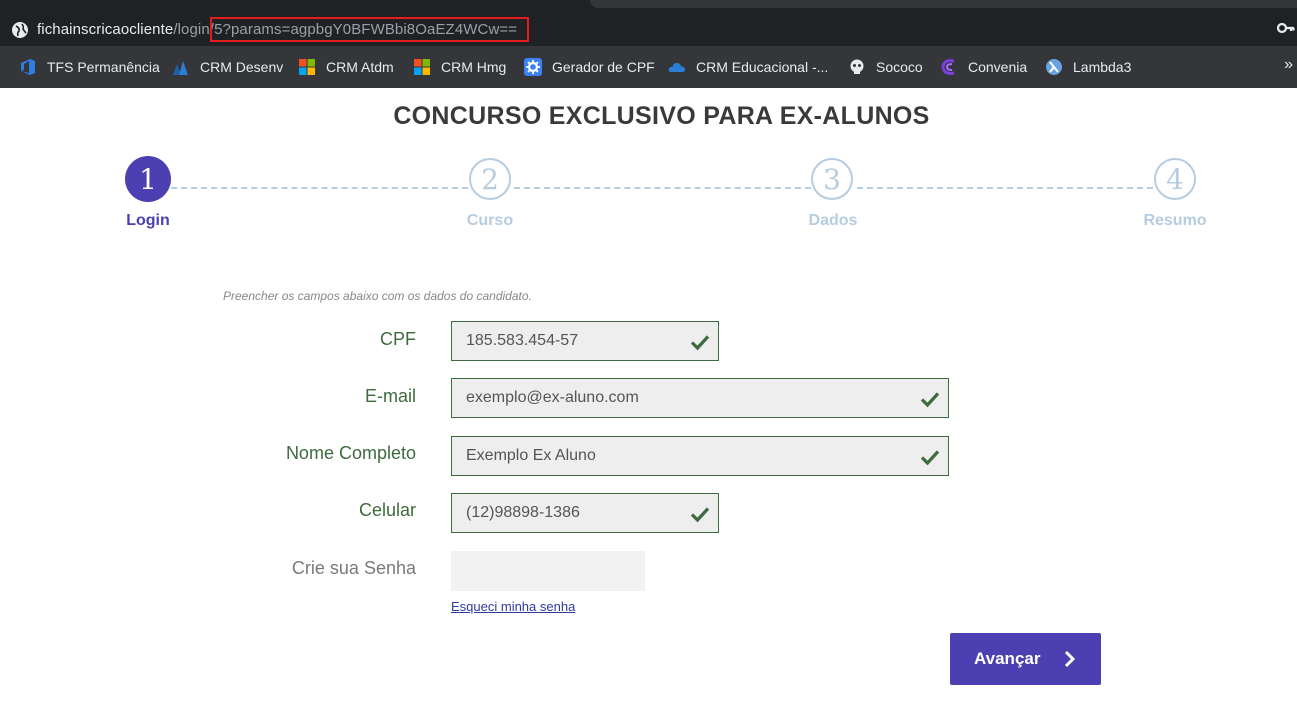 The height and width of the screenshot is (726, 1297). I want to click on chevron-right-icon, so click(1070, 661).